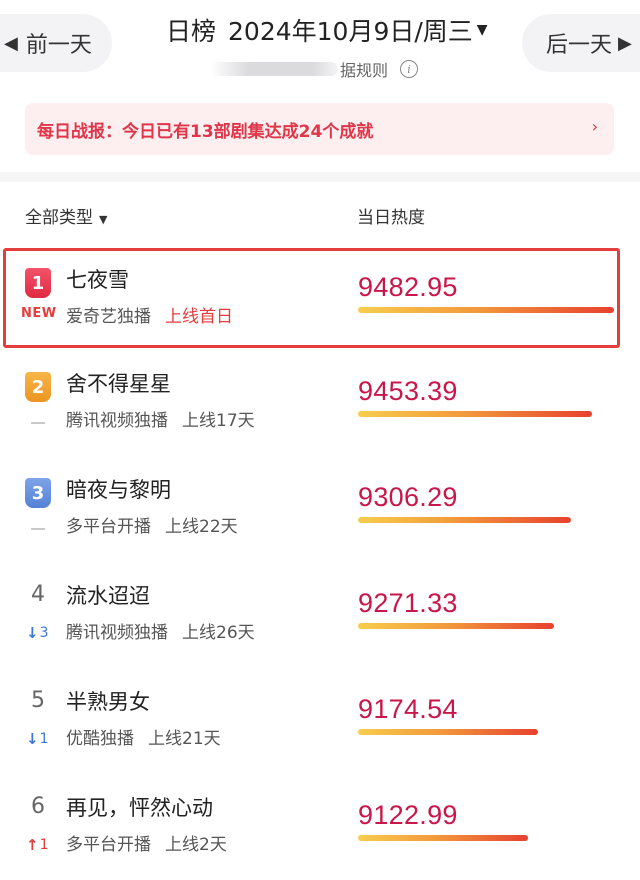 This screenshot has height=880, width=640. I want to click on prev-day-button: ◀ 前一天, so click(56, 43).